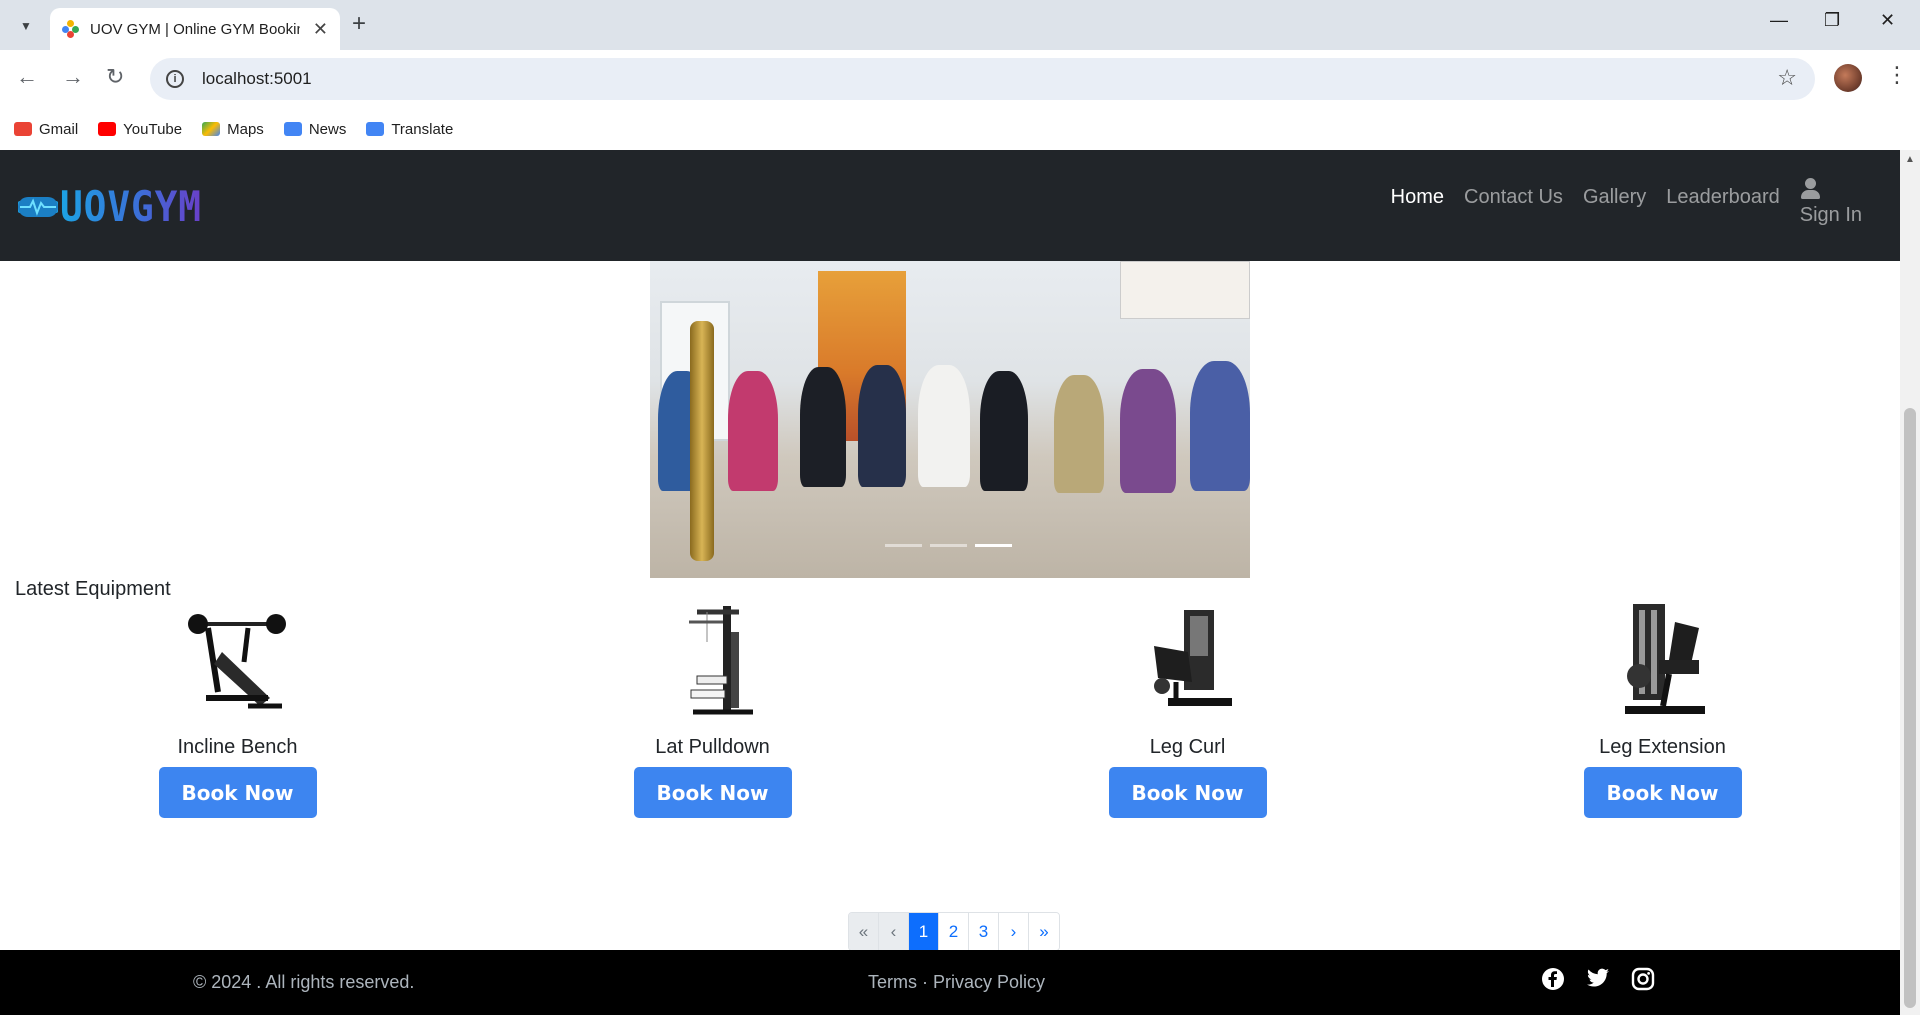  Describe the element at coordinates (93, 589) in the screenshot. I see `section-title: Latest Equipment` at that location.